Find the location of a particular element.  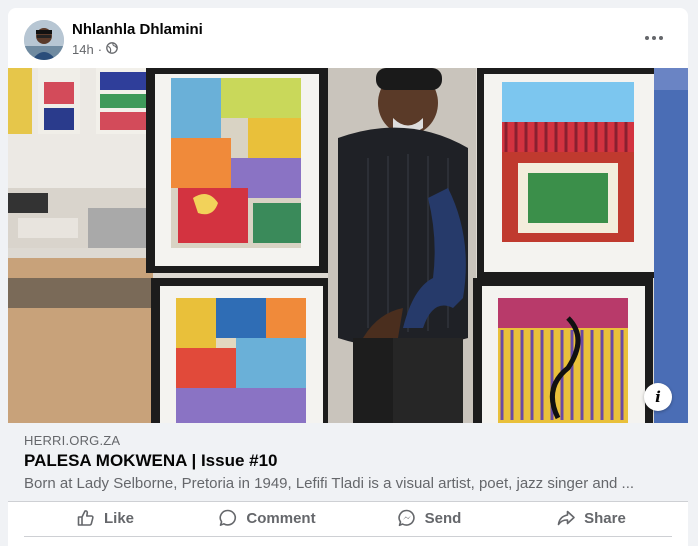

post-time: 14h is located at coordinates (83, 49).